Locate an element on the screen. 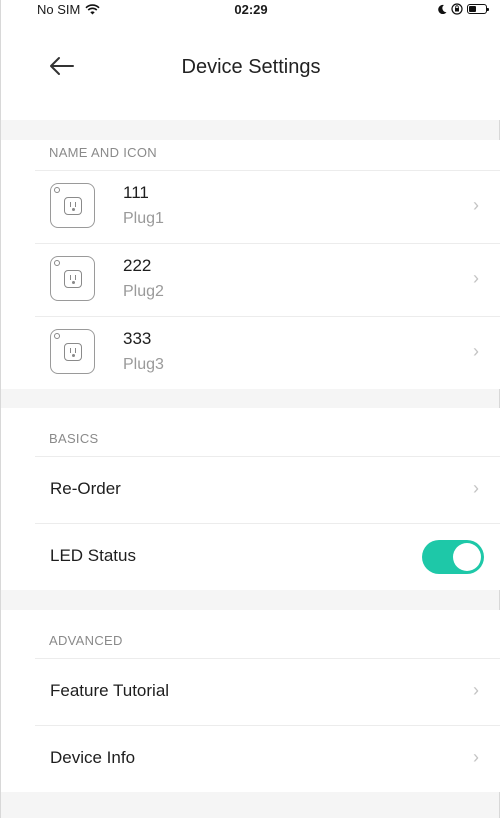 This screenshot has height=818, width=500. status-bar: No SIM 02:29 is located at coordinates (250, 10).